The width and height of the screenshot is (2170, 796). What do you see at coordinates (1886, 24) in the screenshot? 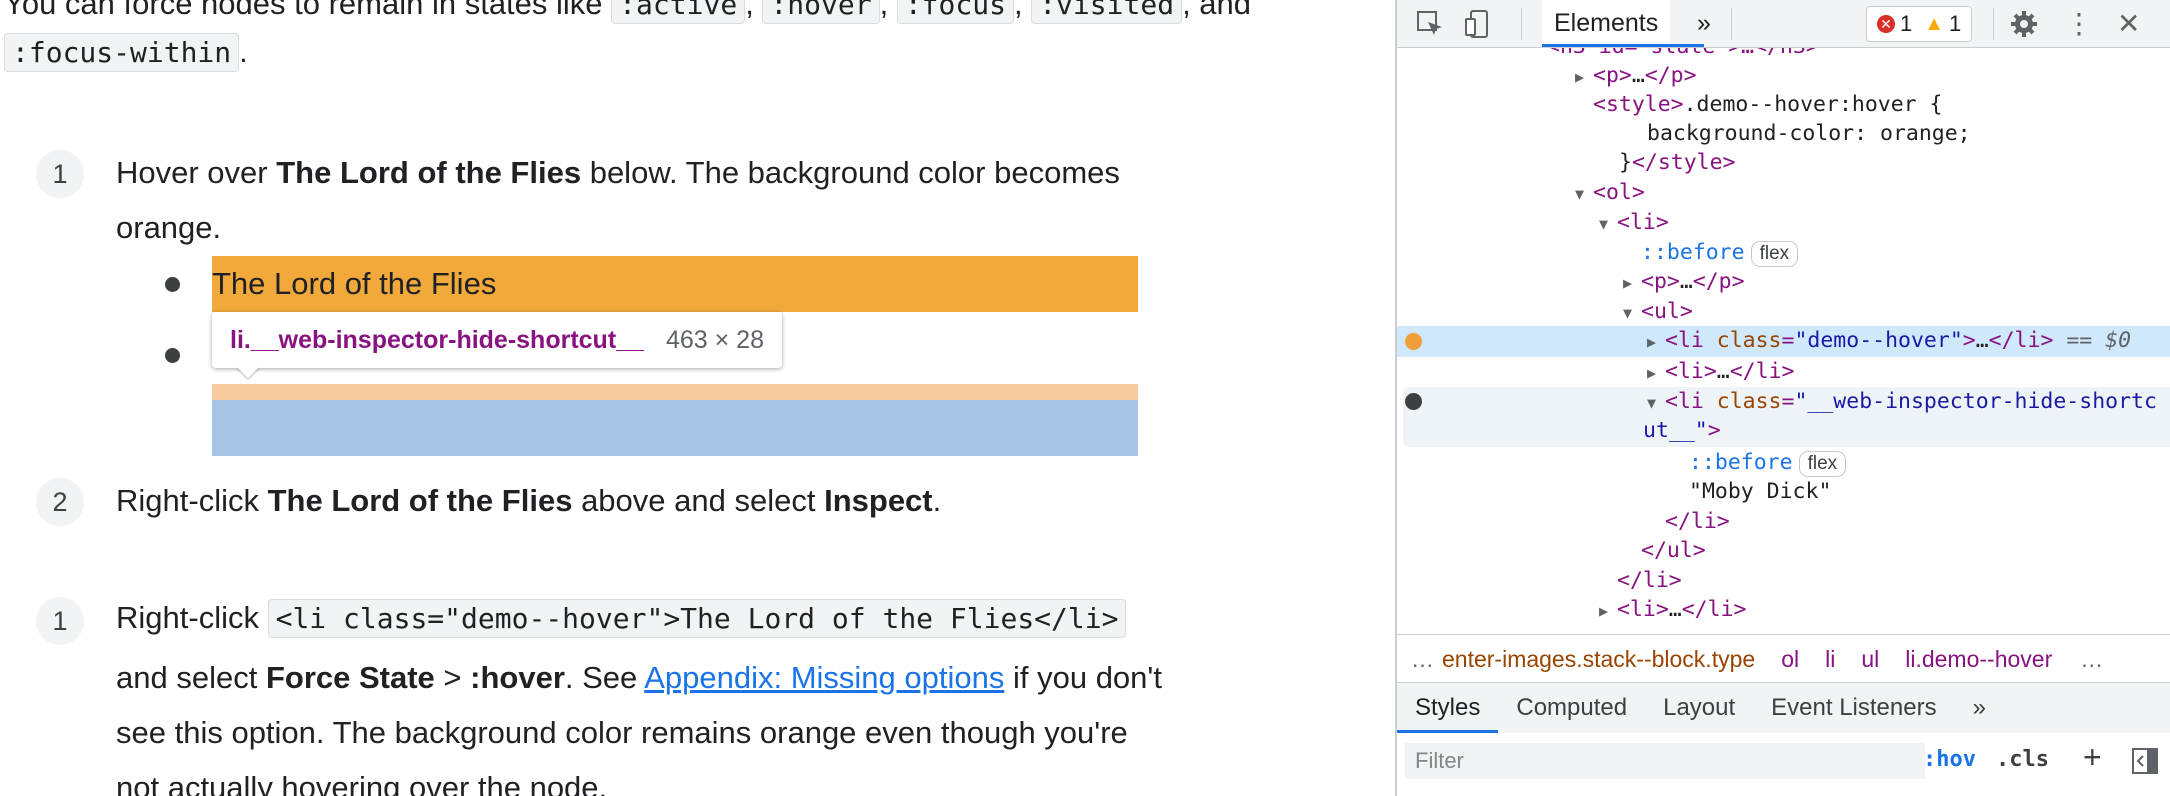
I see `error-icon: ✕` at bounding box center [1886, 24].